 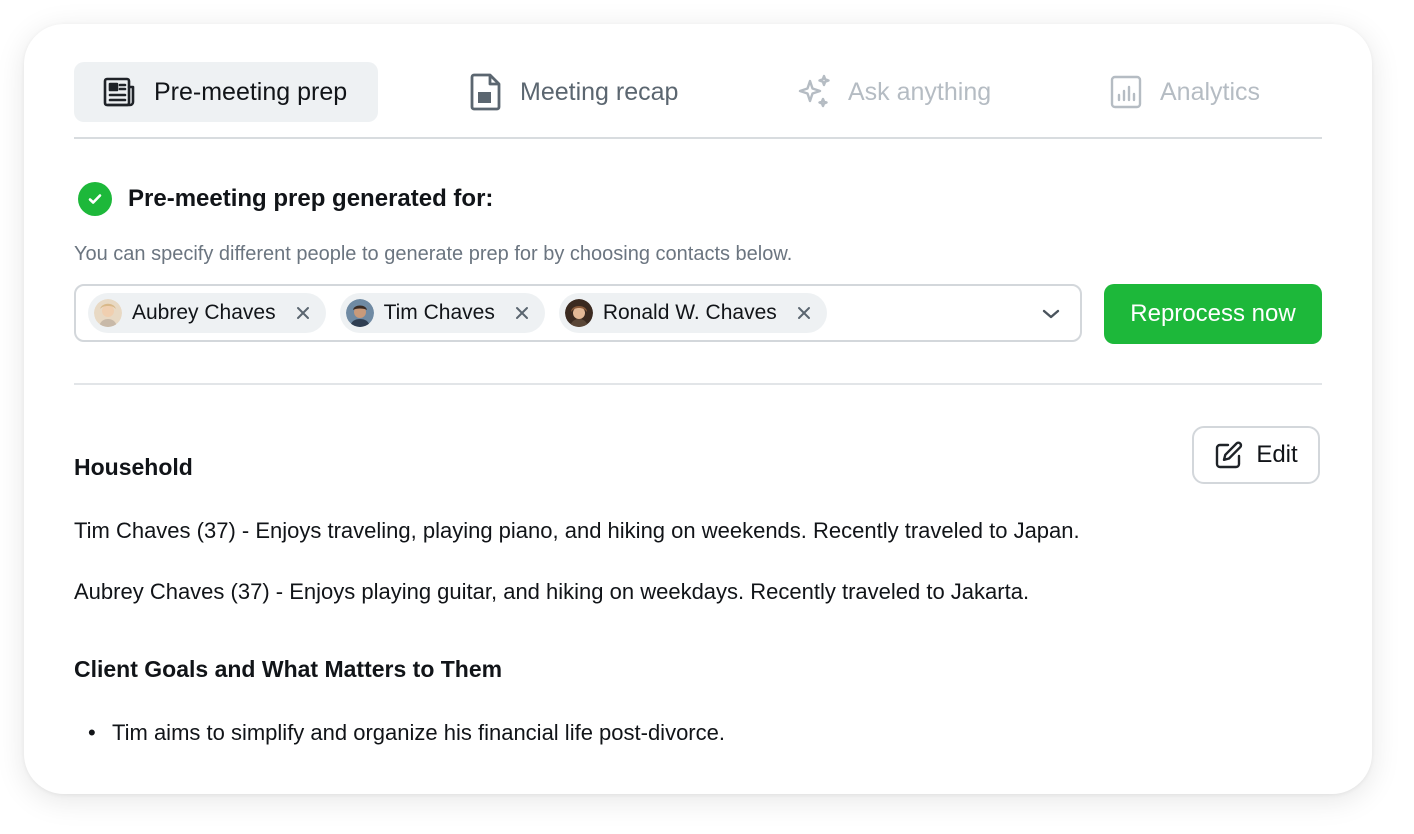 What do you see at coordinates (204, 312) in the screenshot?
I see `contact-name: Aubrey Chaves` at bounding box center [204, 312].